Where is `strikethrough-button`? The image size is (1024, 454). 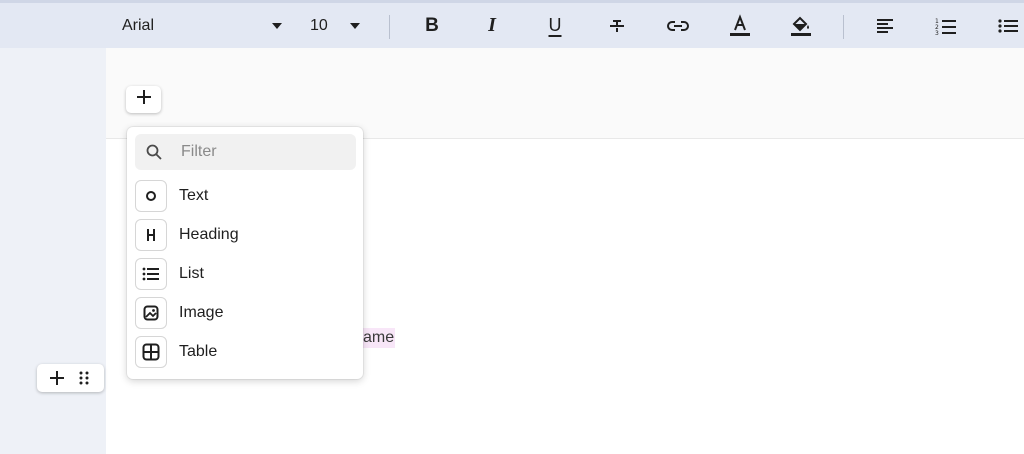 strikethrough-button is located at coordinates (617, 25).